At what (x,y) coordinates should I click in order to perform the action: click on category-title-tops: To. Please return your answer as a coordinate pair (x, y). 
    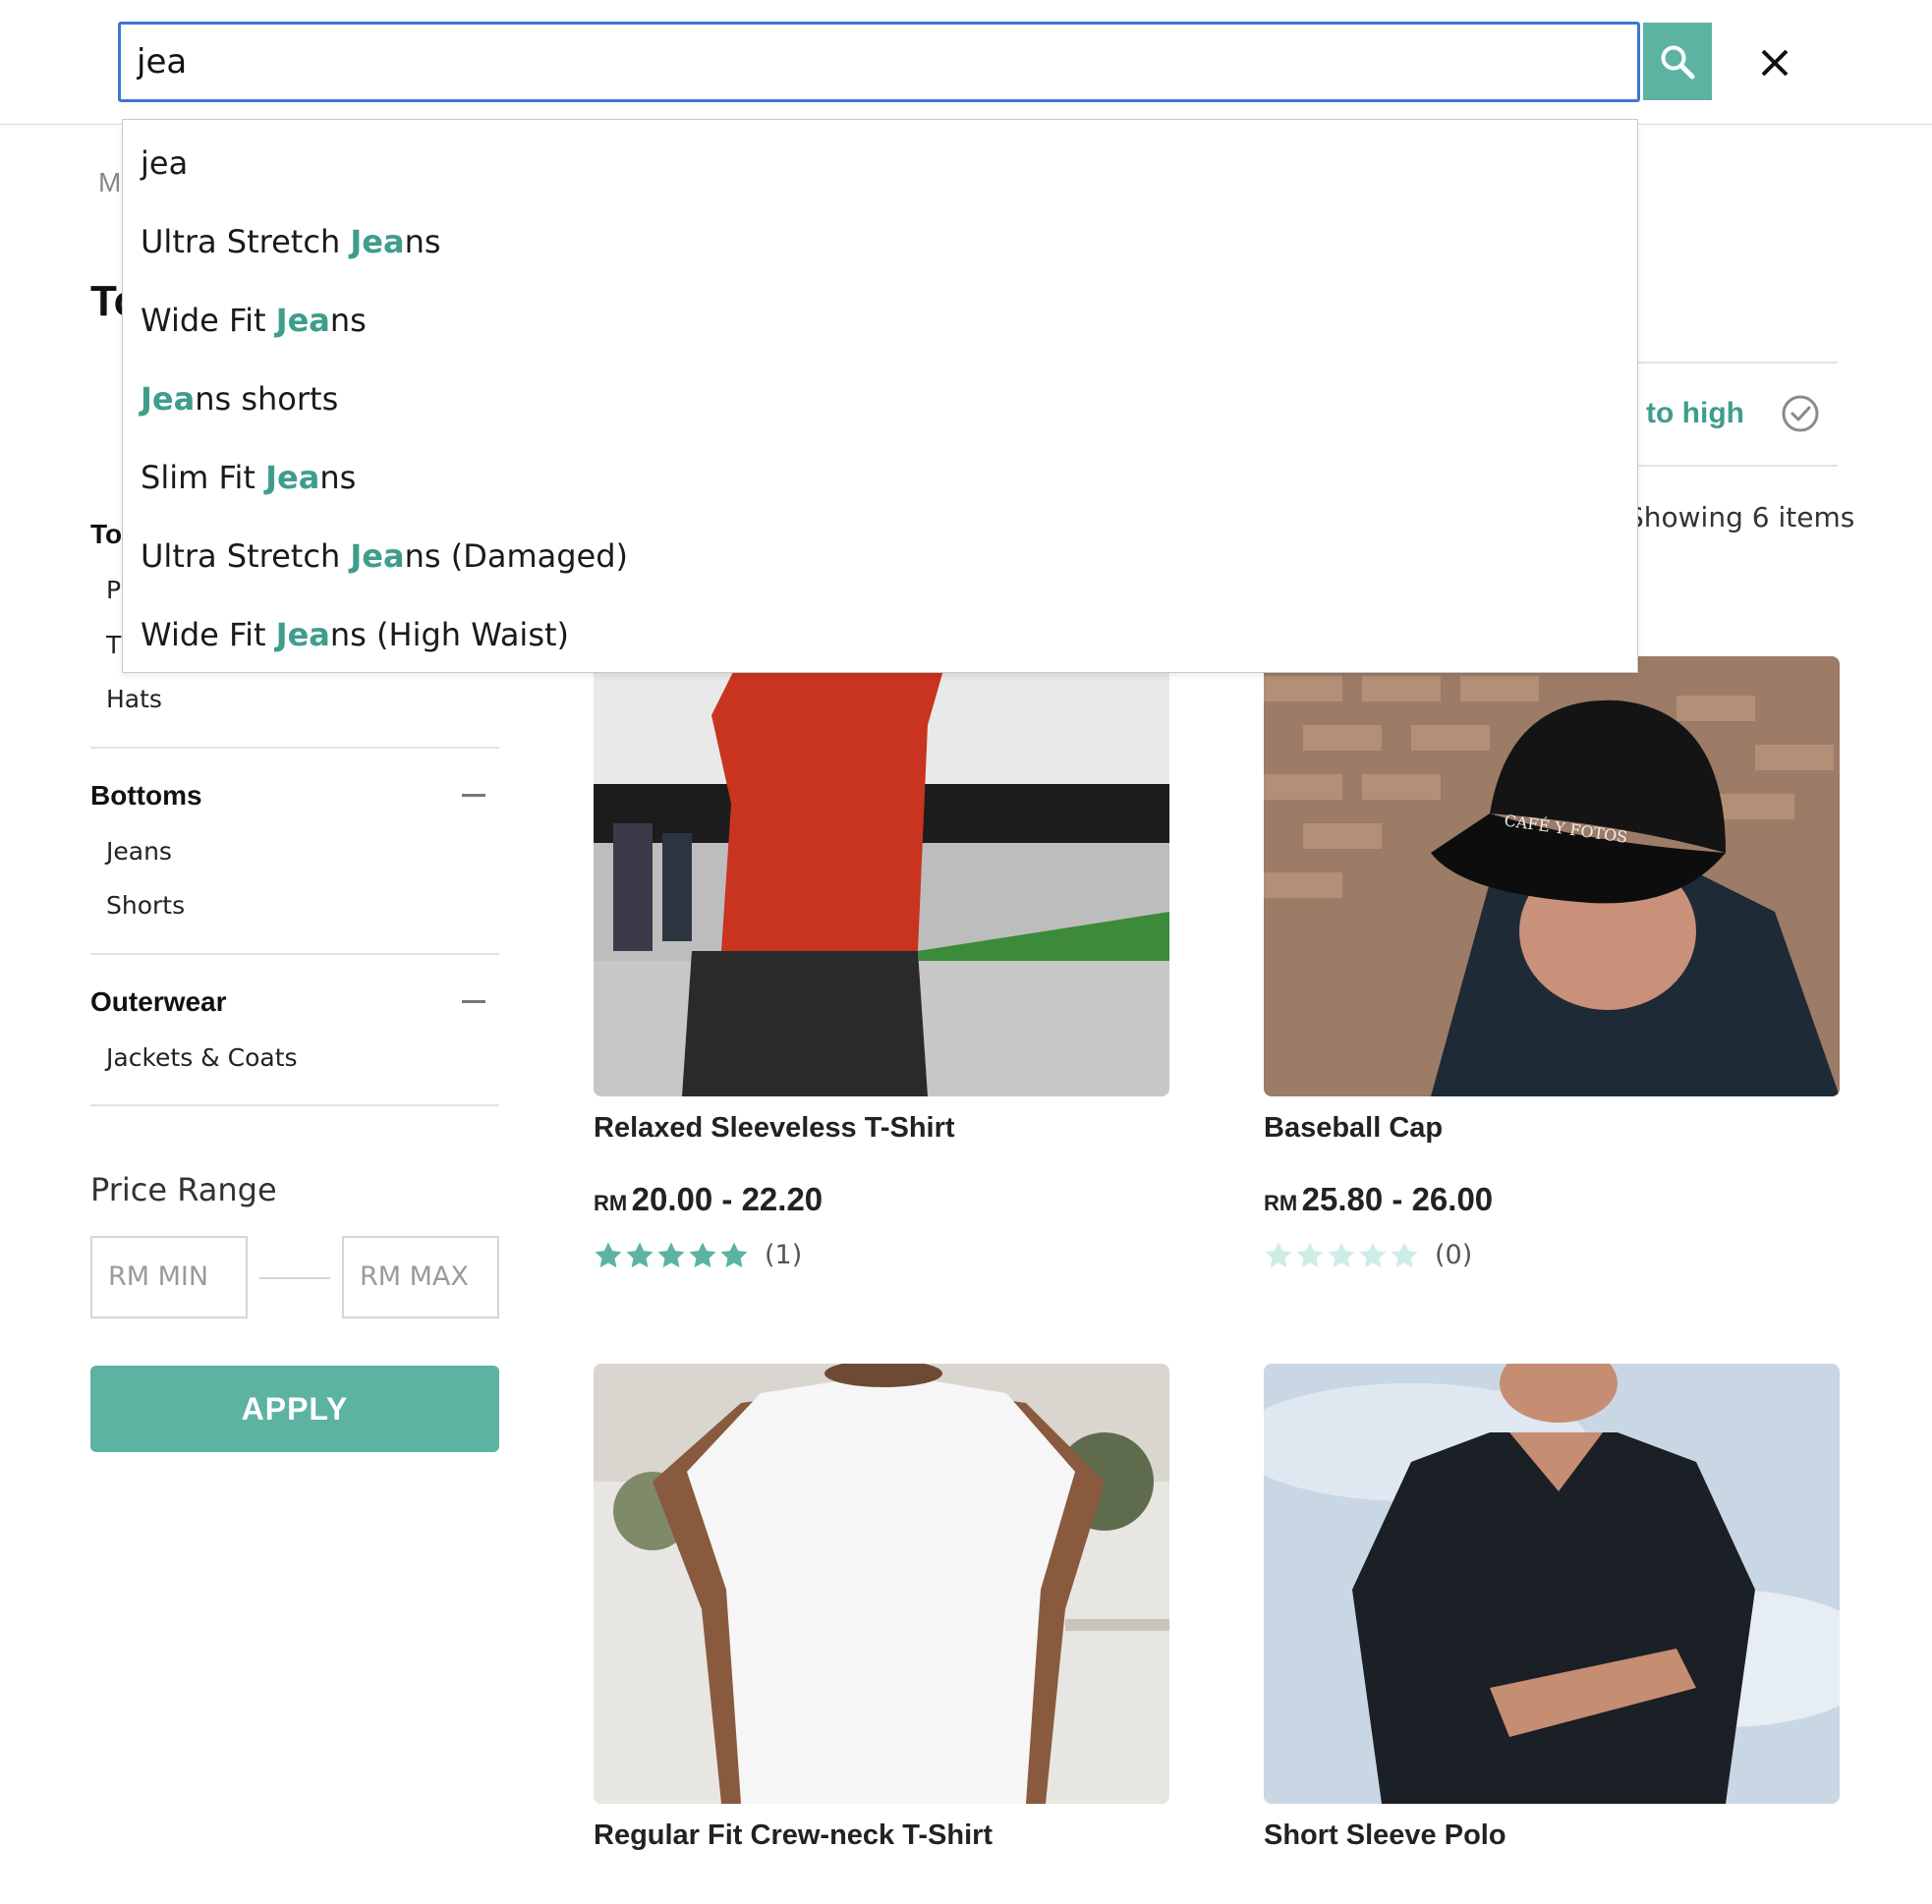
    Looking at the image, I should click on (106, 534).